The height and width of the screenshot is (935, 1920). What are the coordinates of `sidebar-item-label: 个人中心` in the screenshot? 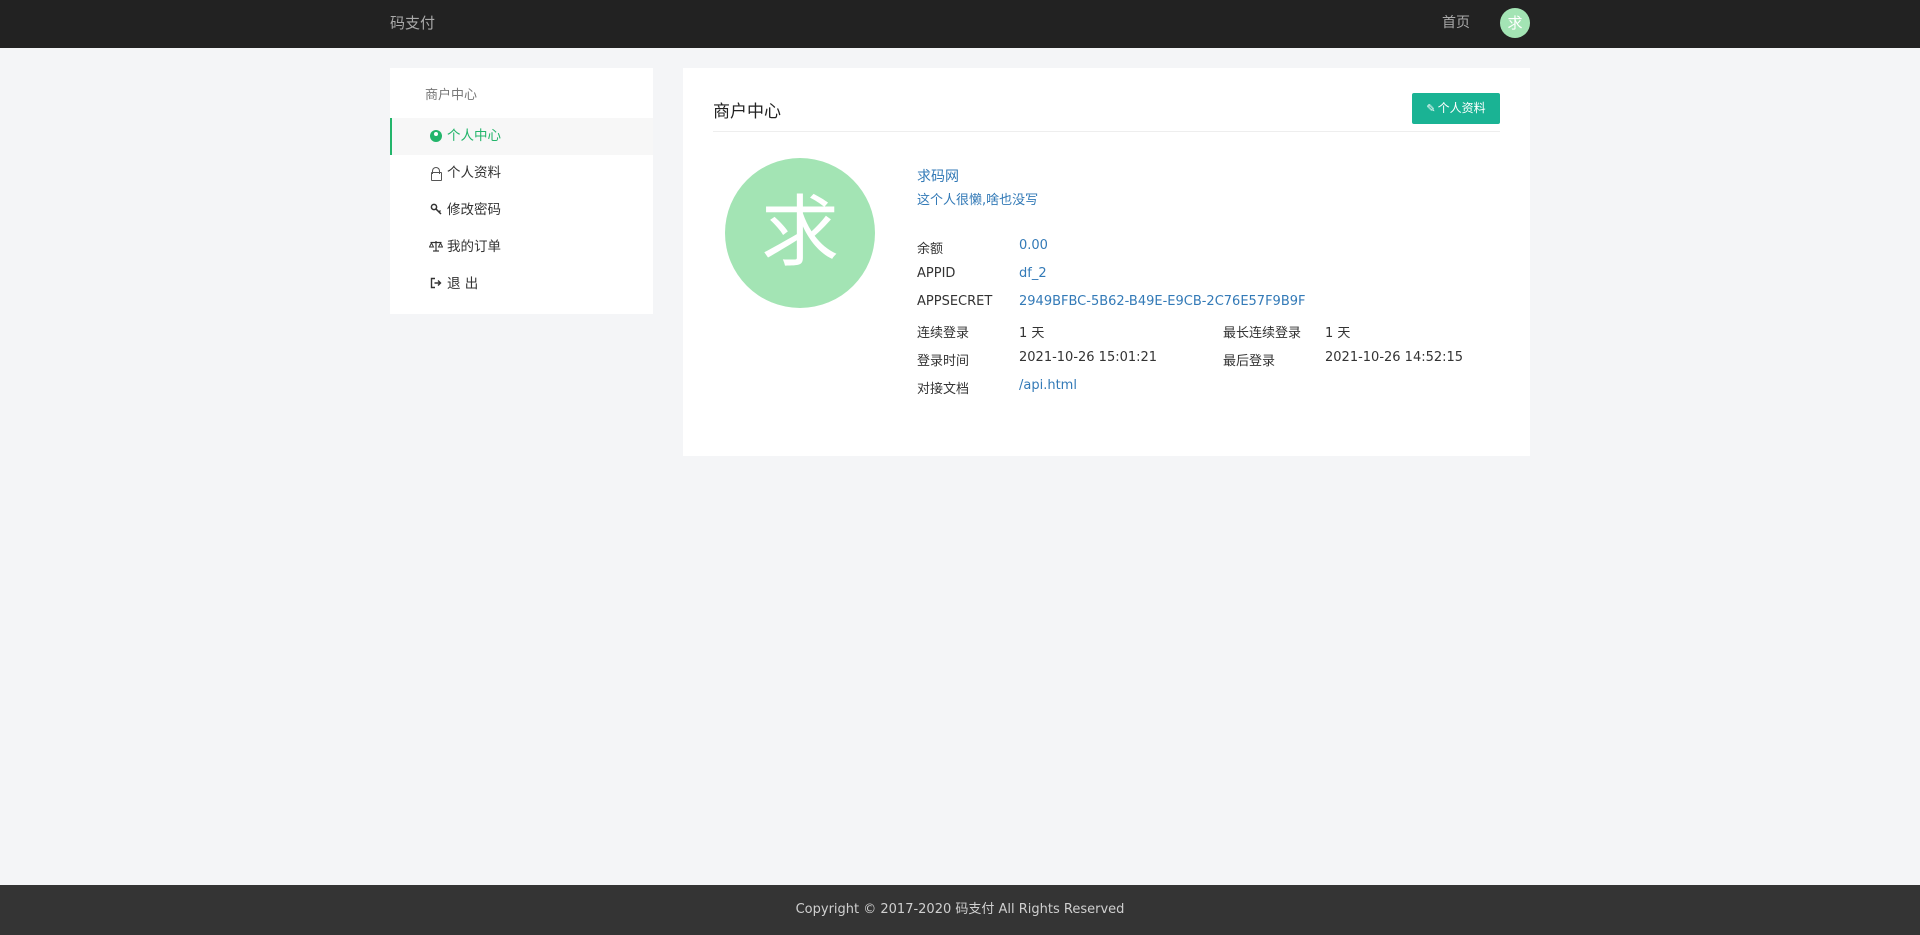 It's located at (474, 136).